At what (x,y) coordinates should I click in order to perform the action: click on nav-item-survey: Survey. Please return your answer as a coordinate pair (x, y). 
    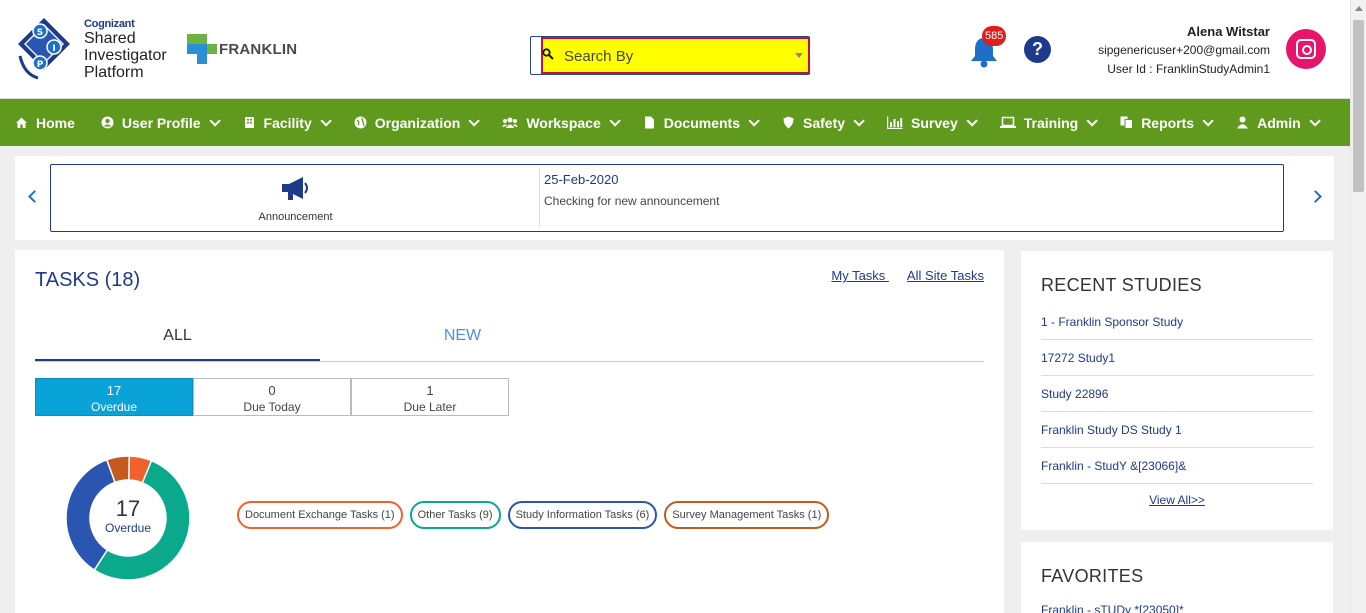
    Looking at the image, I should click on (932, 122).